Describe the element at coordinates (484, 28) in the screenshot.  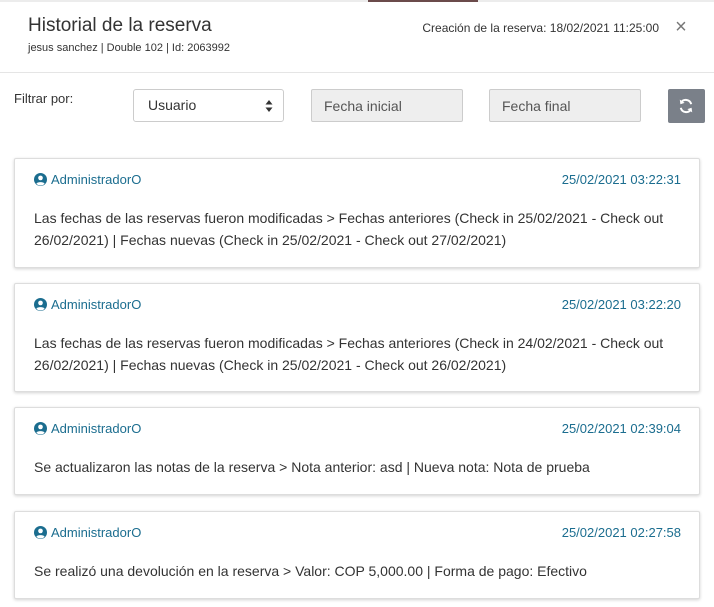
I see `created-label: Creación de la reserva:` at that location.